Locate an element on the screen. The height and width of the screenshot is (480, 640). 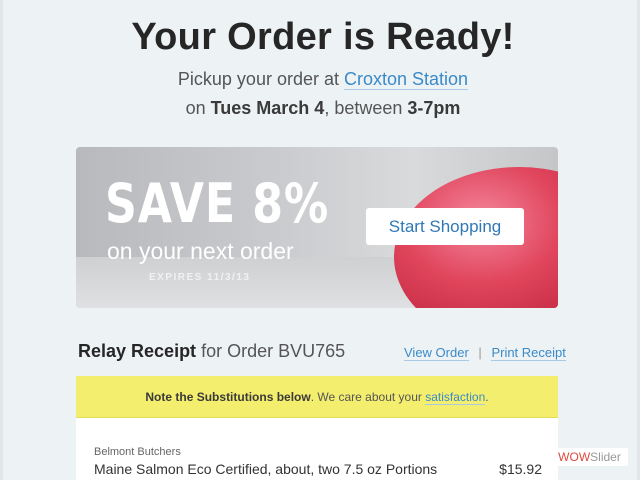
pickup-date: Tues March 4 is located at coordinates (267, 108).